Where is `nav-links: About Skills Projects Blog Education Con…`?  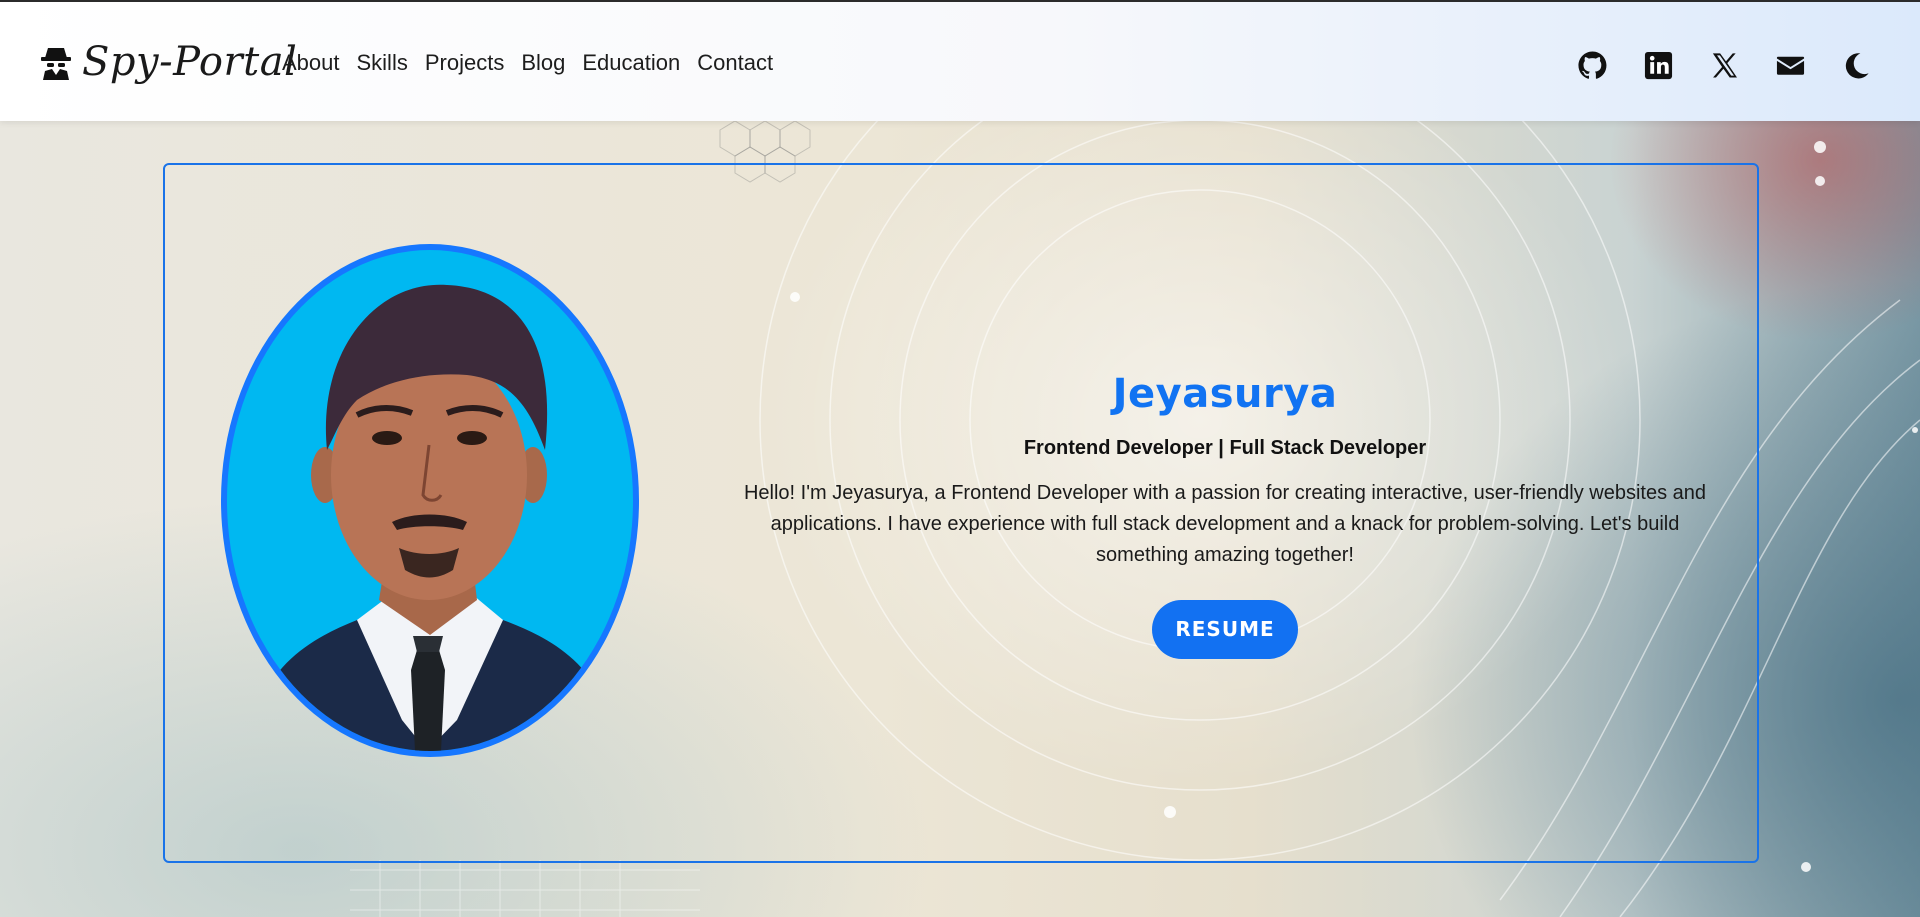
nav-links: About Skills Projects Blog Education Con… is located at coordinates (527, 63).